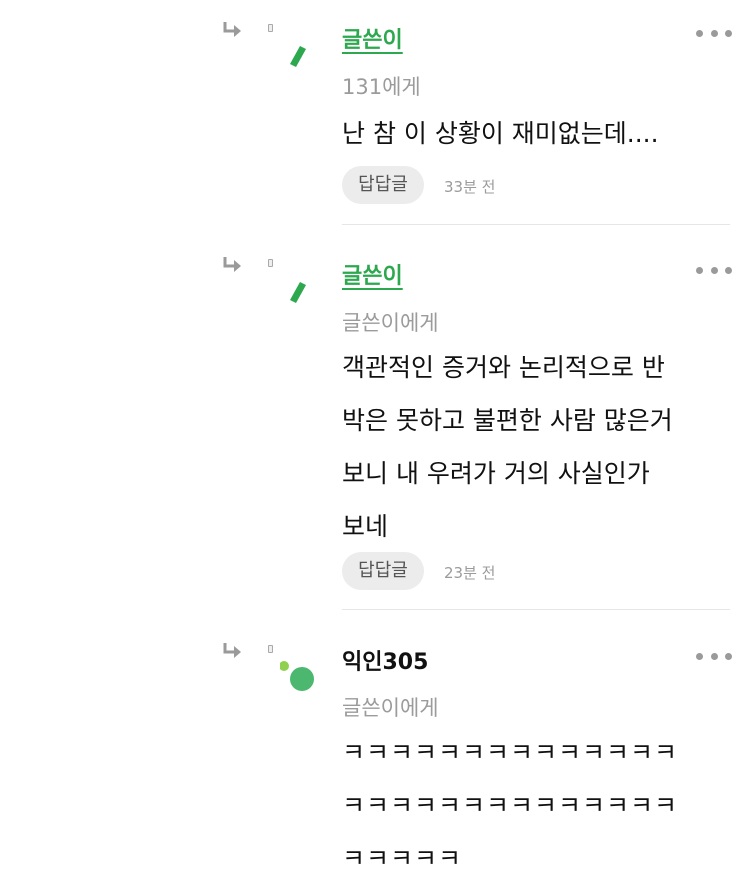  I want to click on anonymous-avatar-icon, so click(297, 676).